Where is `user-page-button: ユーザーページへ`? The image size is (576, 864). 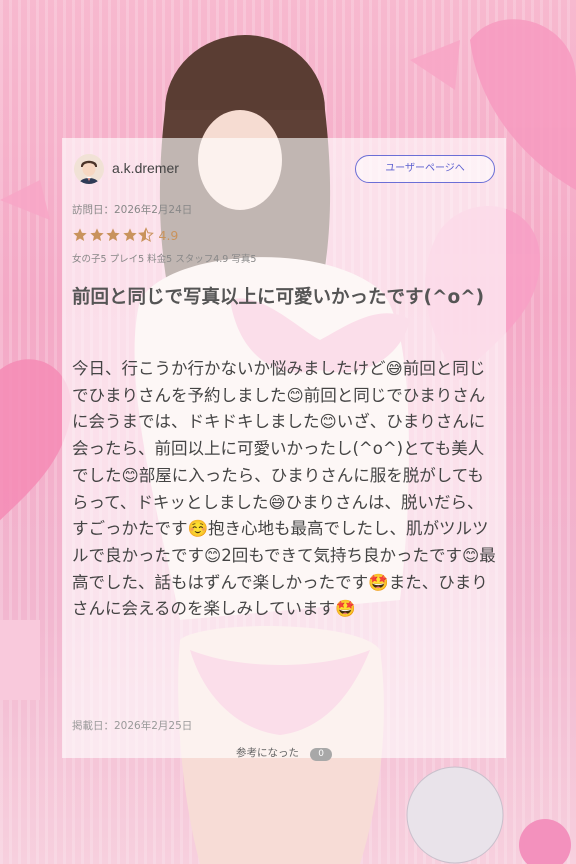 user-page-button: ユーザーページへ is located at coordinates (425, 169).